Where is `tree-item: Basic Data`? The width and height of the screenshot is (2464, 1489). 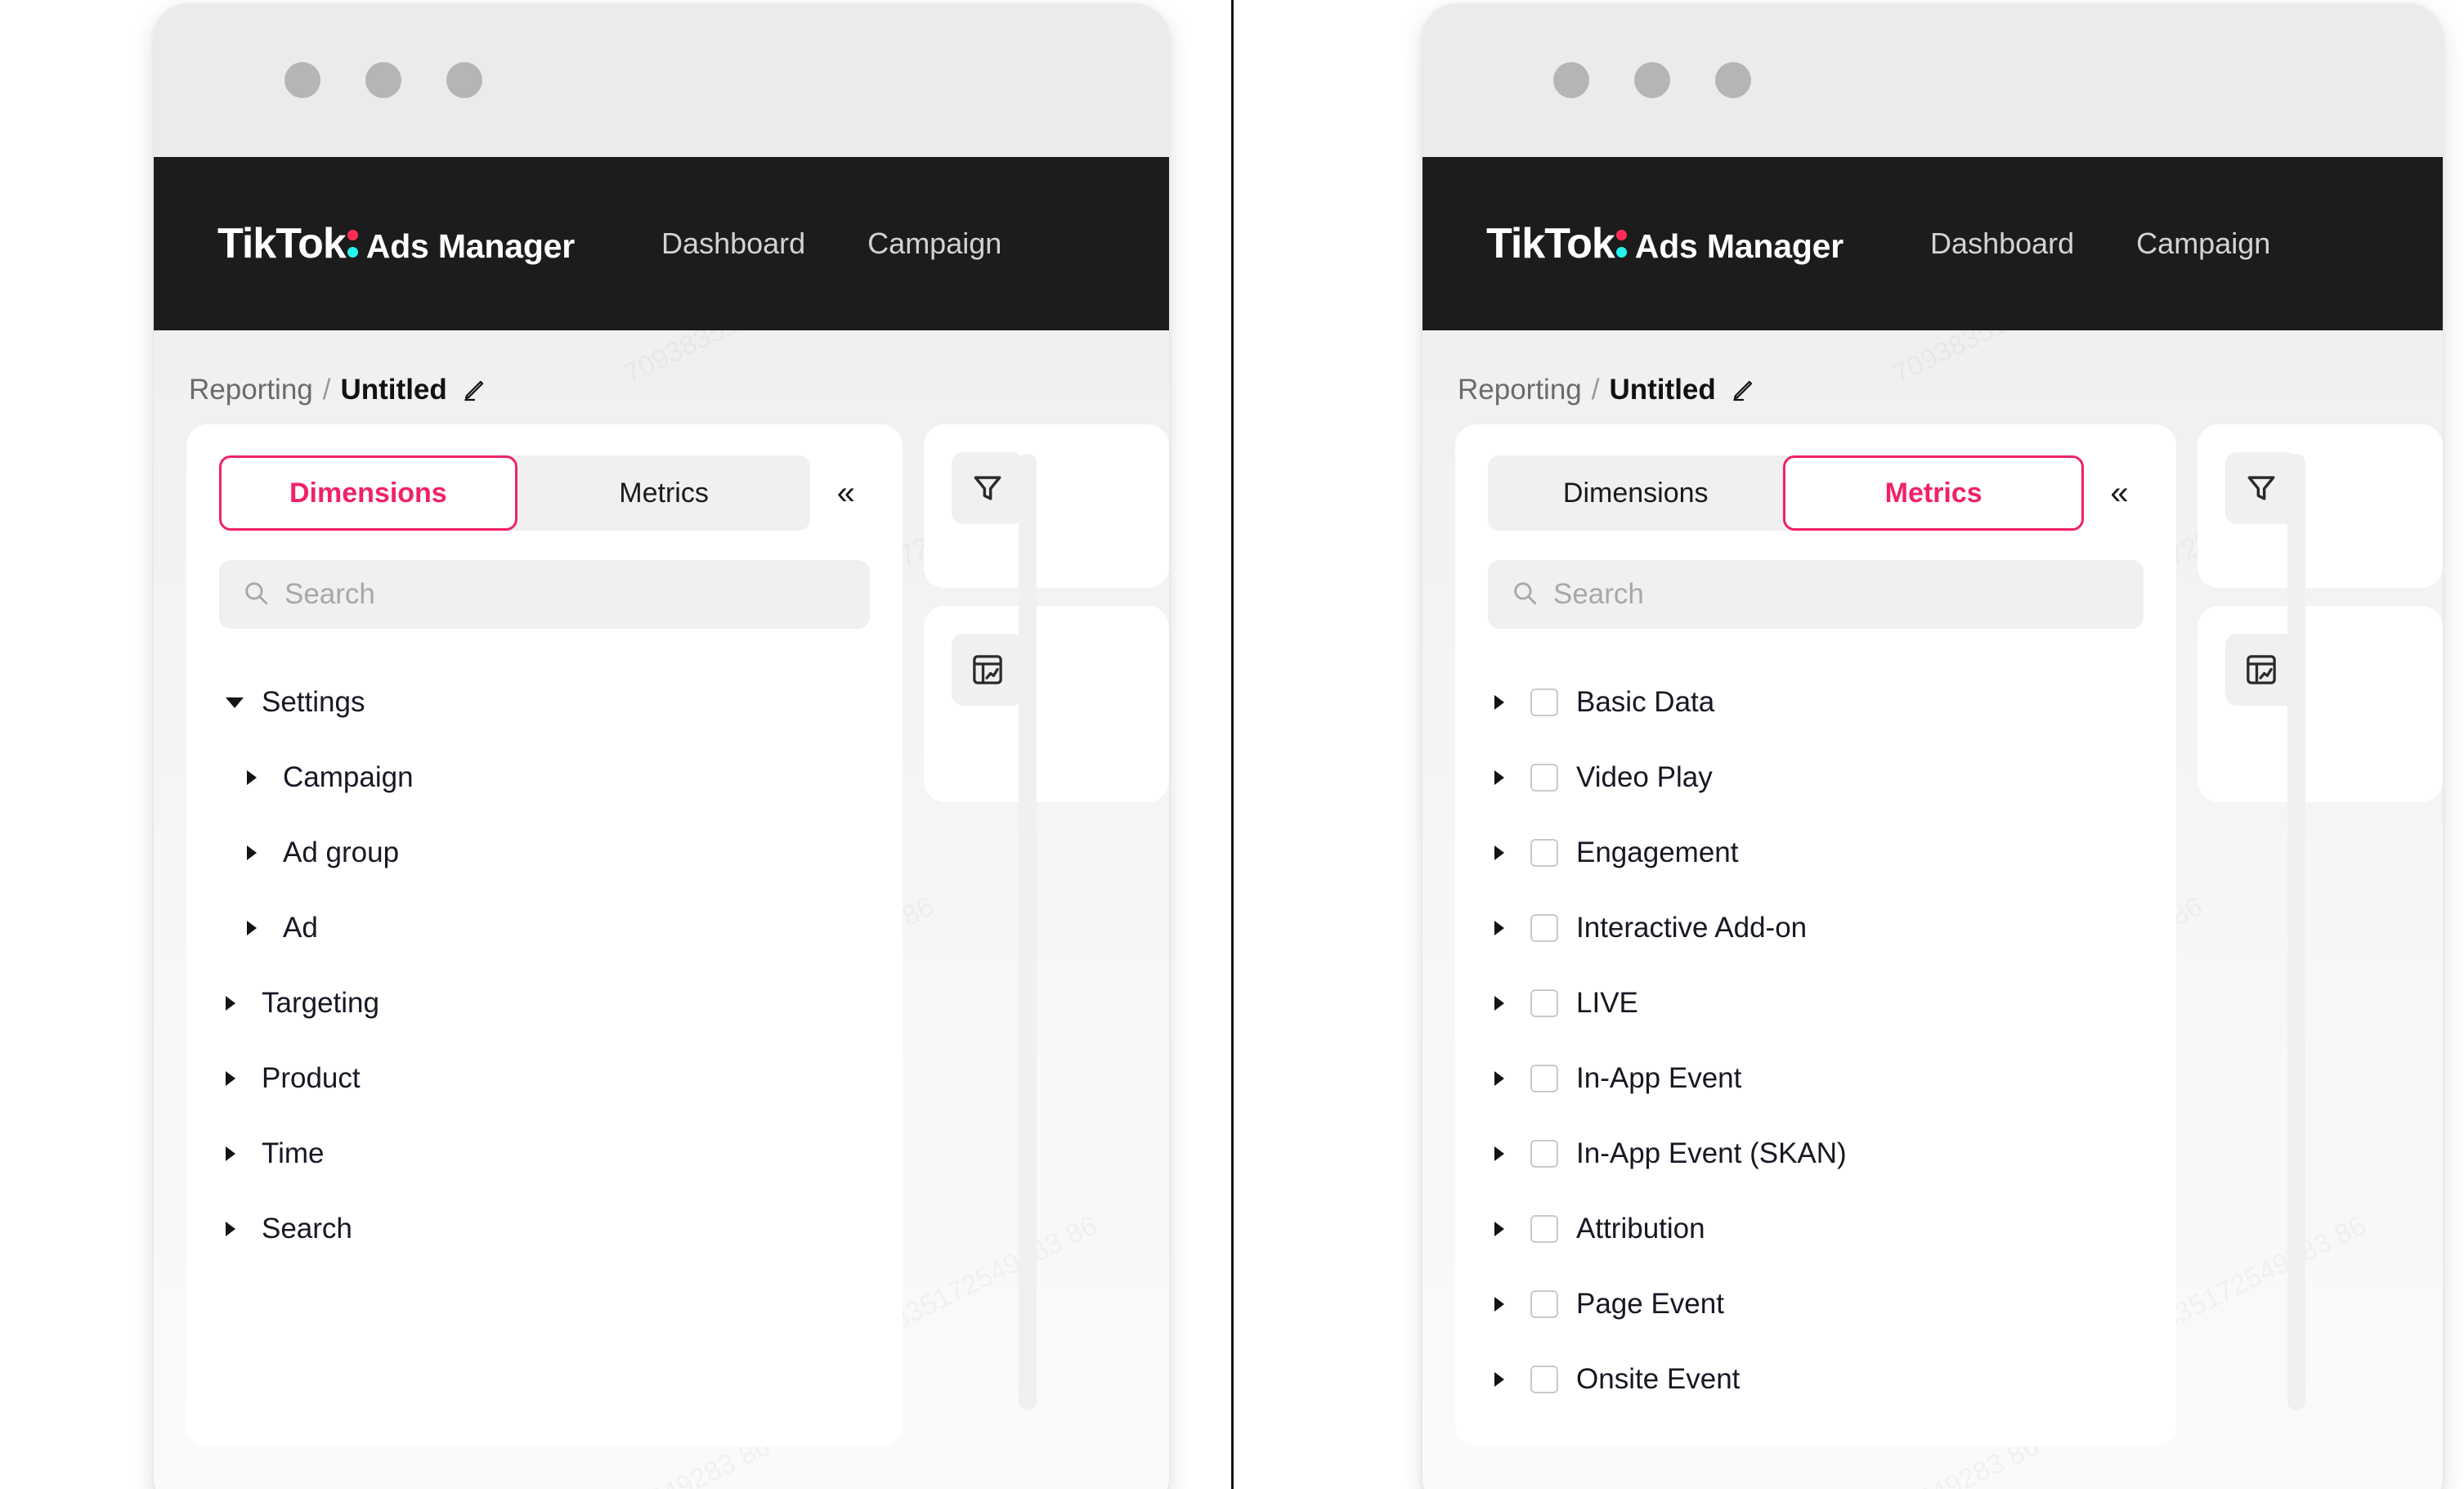 tree-item: Basic Data is located at coordinates (1815, 702).